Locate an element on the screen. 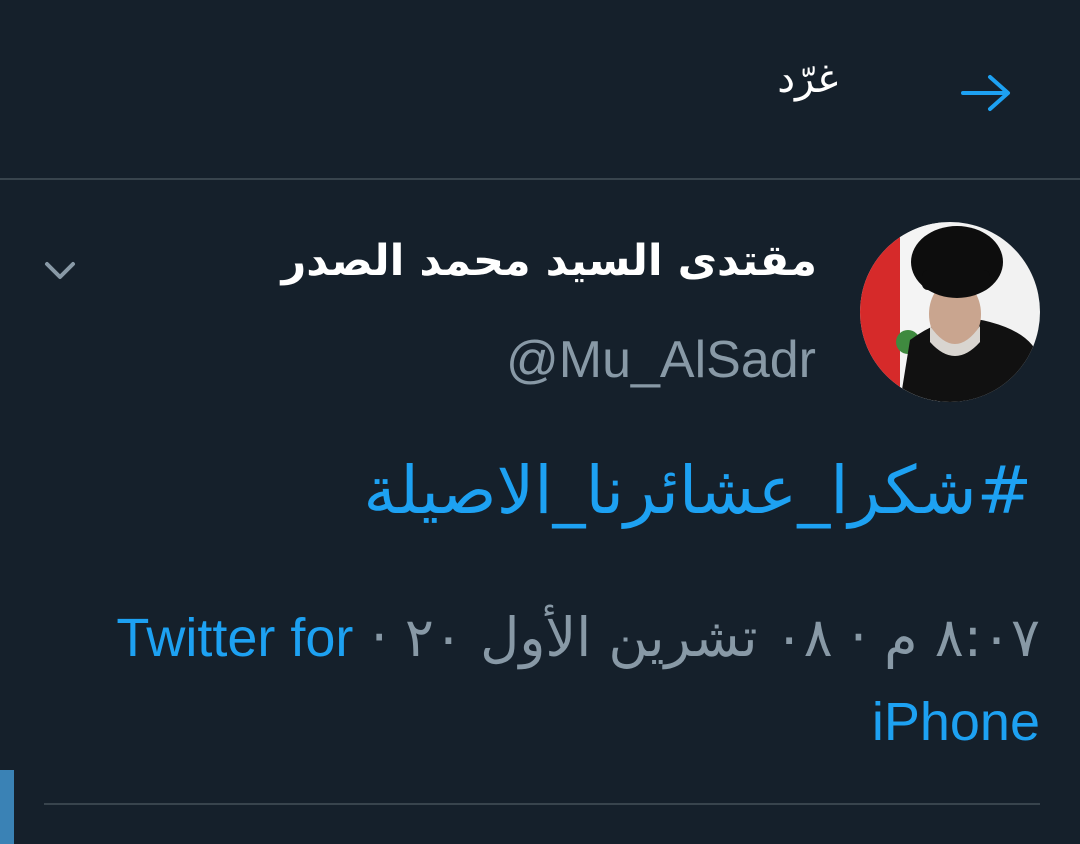 Image resolution: width=1080 pixels, height=844 pixels. chevron-down-icon is located at coordinates (60, 270).